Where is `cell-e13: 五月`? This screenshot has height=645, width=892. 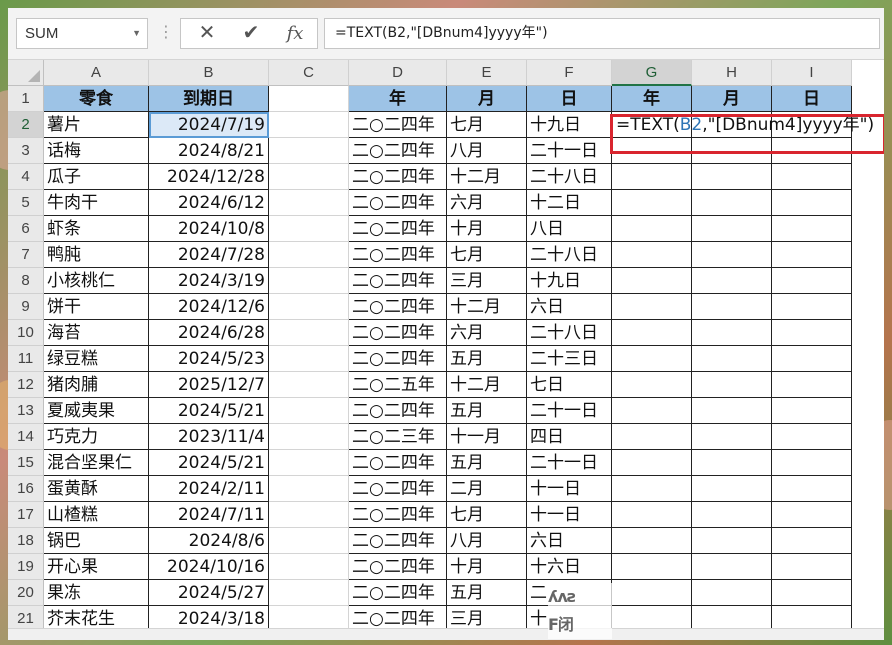 cell-e13: 五月 is located at coordinates (487, 411).